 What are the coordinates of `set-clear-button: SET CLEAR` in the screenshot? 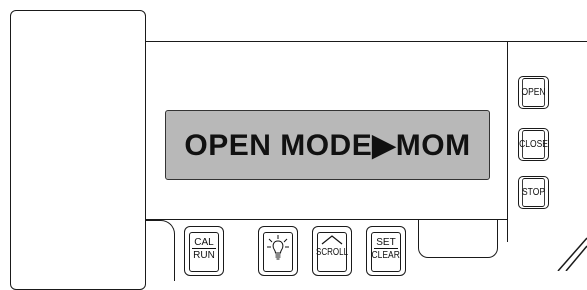 It's located at (386, 251).